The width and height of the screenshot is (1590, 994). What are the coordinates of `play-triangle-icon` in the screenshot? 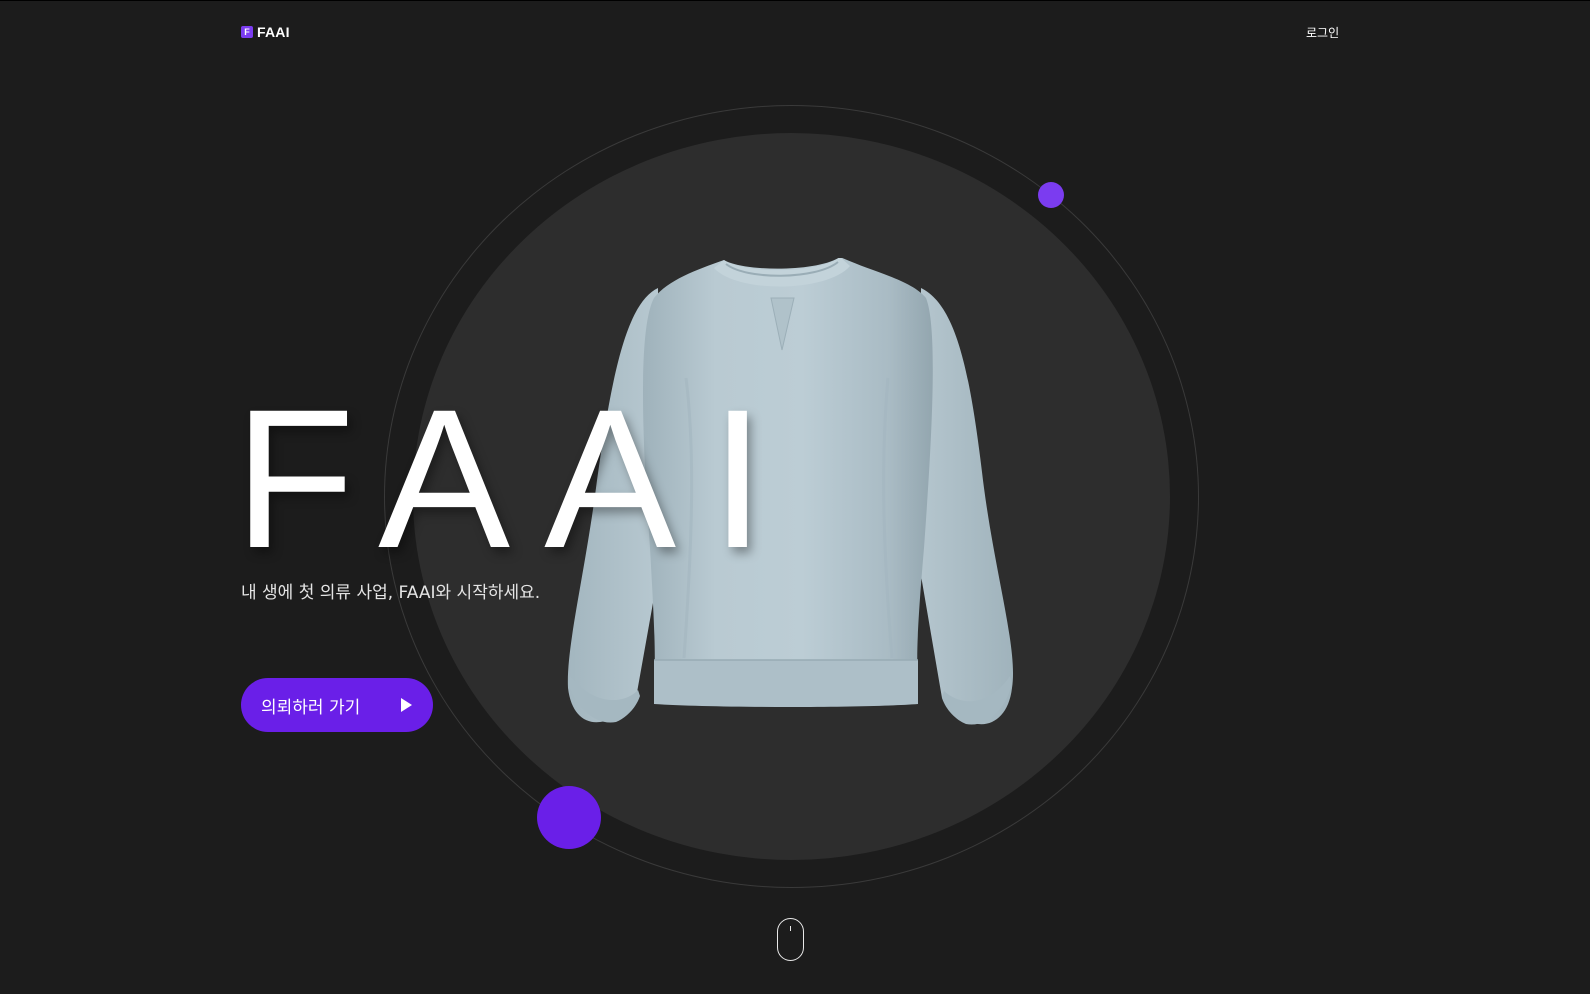 It's located at (406, 705).